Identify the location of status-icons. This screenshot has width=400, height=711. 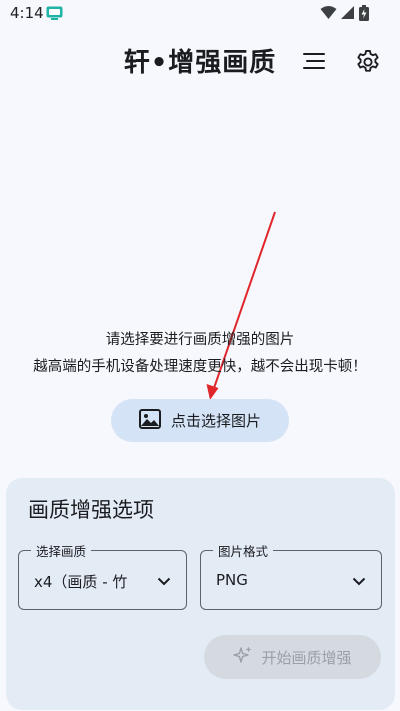
(347, 13).